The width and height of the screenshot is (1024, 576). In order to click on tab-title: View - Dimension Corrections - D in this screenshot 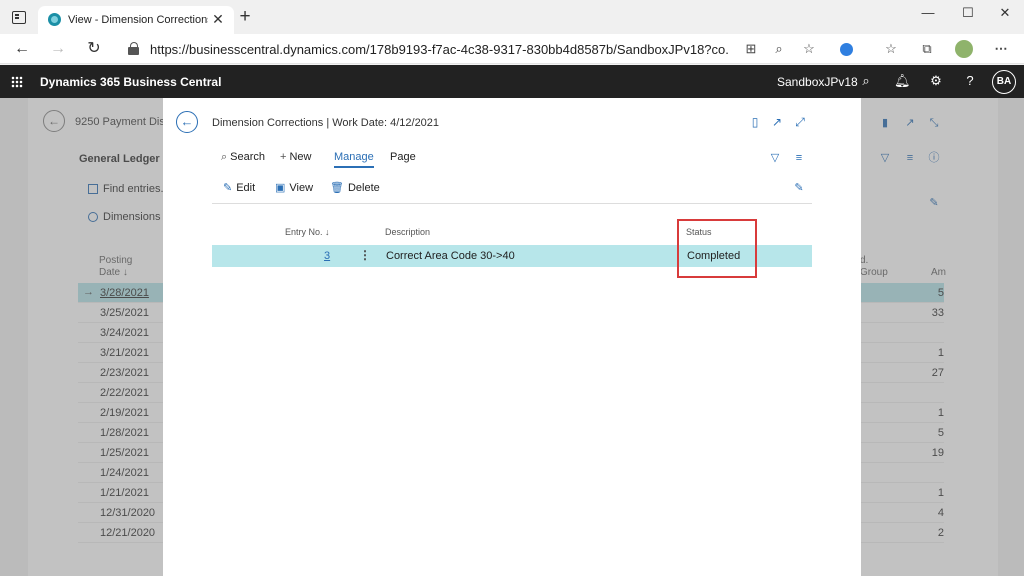, I will do `click(138, 20)`.